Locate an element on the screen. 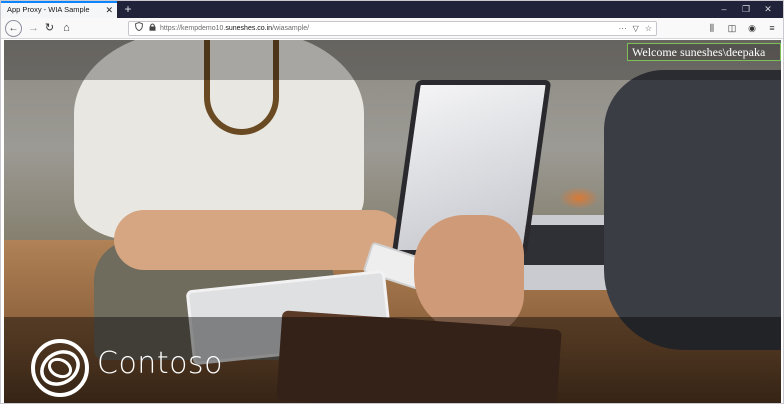 Image resolution: width=784 pixels, height=404 pixels. url-domain: suneshes.co.in is located at coordinates (249, 28).